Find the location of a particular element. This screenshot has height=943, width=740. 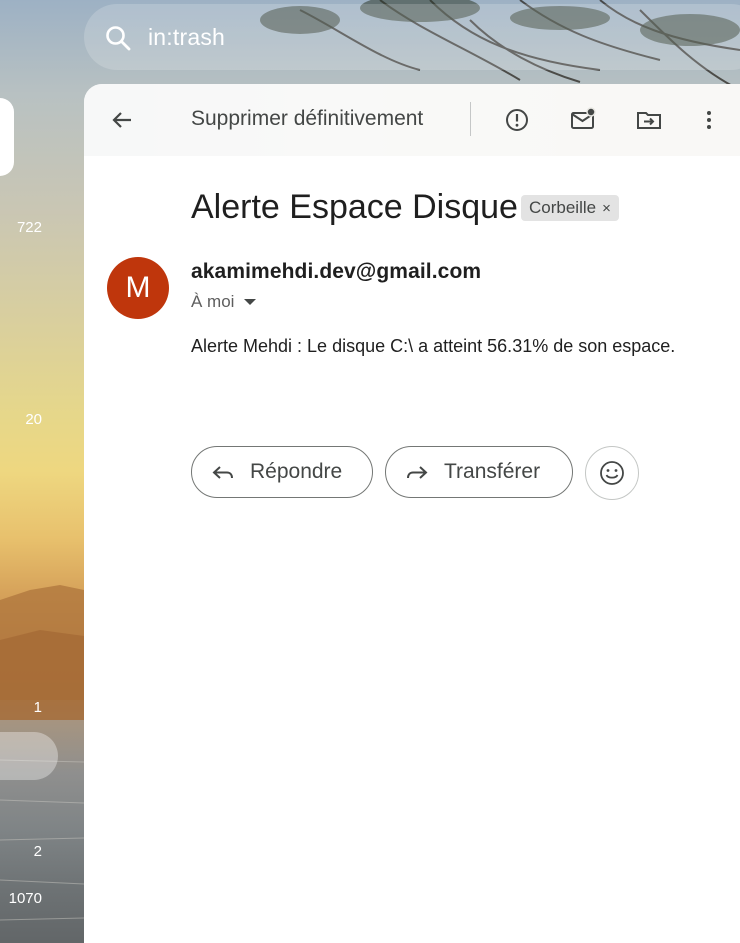

report-spam-icon is located at coordinates (517, 120).